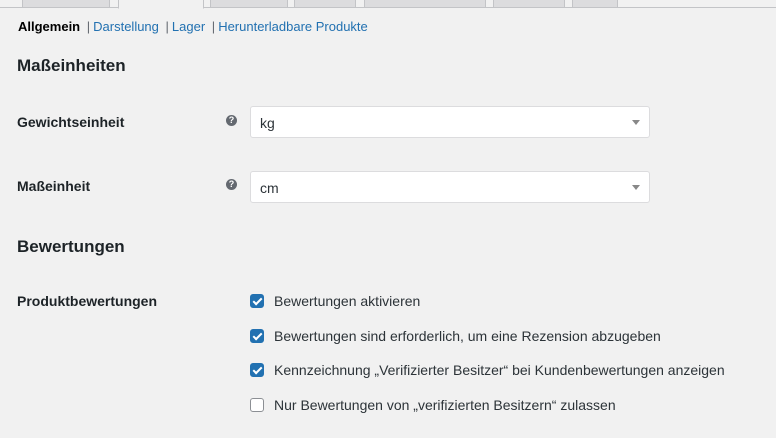 This screenshot has width=776, height=438. Describe the element at coordinates (71, 122) in the screenshot. I see `weight-unit-label: Gewichtseinheit` at that location.